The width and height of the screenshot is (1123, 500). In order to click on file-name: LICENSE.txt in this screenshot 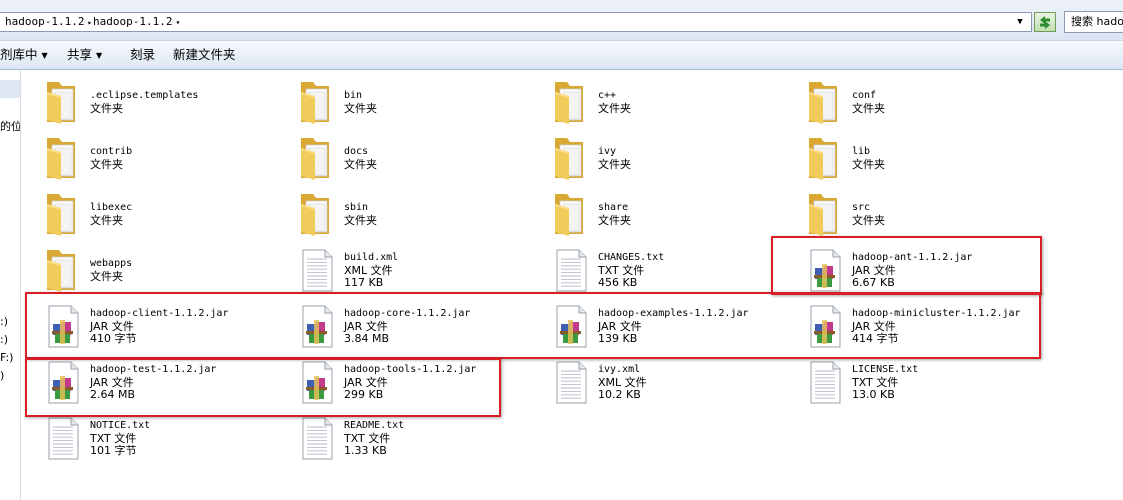, I will do `click(885, 369)`.